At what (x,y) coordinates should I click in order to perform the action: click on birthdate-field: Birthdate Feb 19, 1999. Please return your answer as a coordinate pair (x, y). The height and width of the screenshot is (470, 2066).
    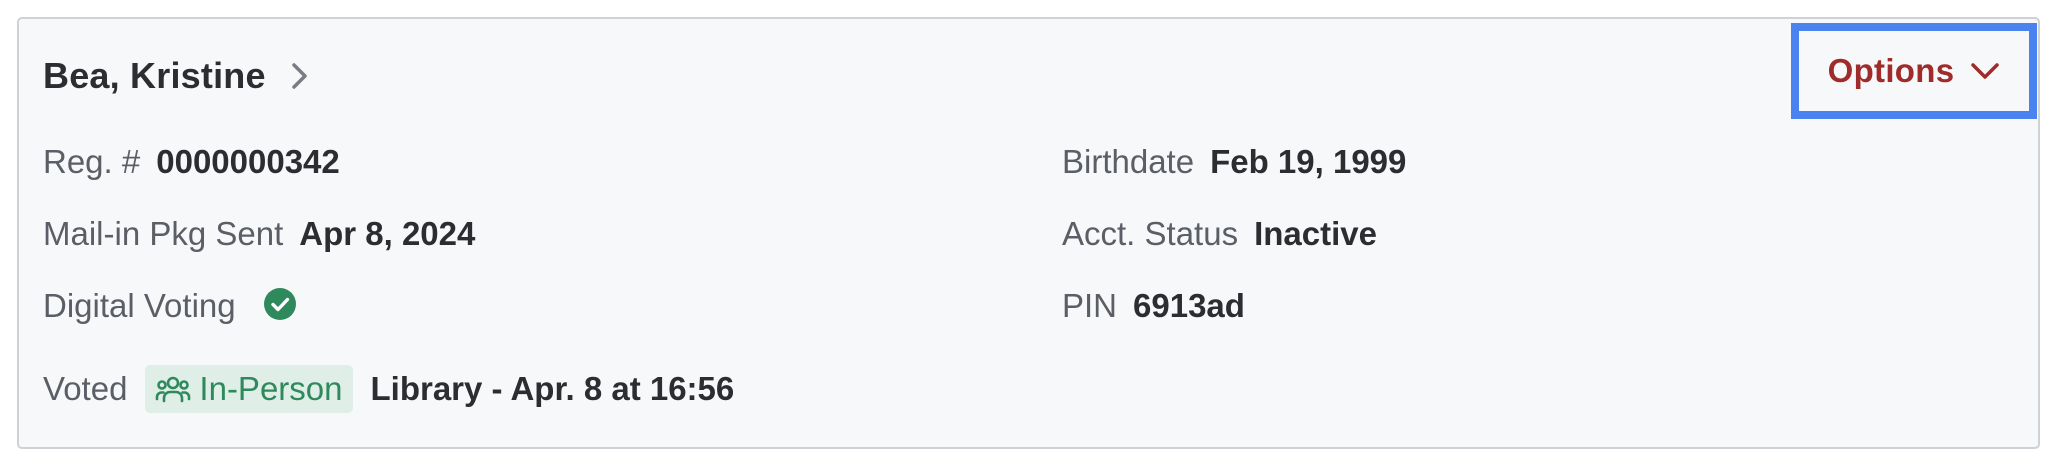
    Looking at the image, I should click on (1234, 162).